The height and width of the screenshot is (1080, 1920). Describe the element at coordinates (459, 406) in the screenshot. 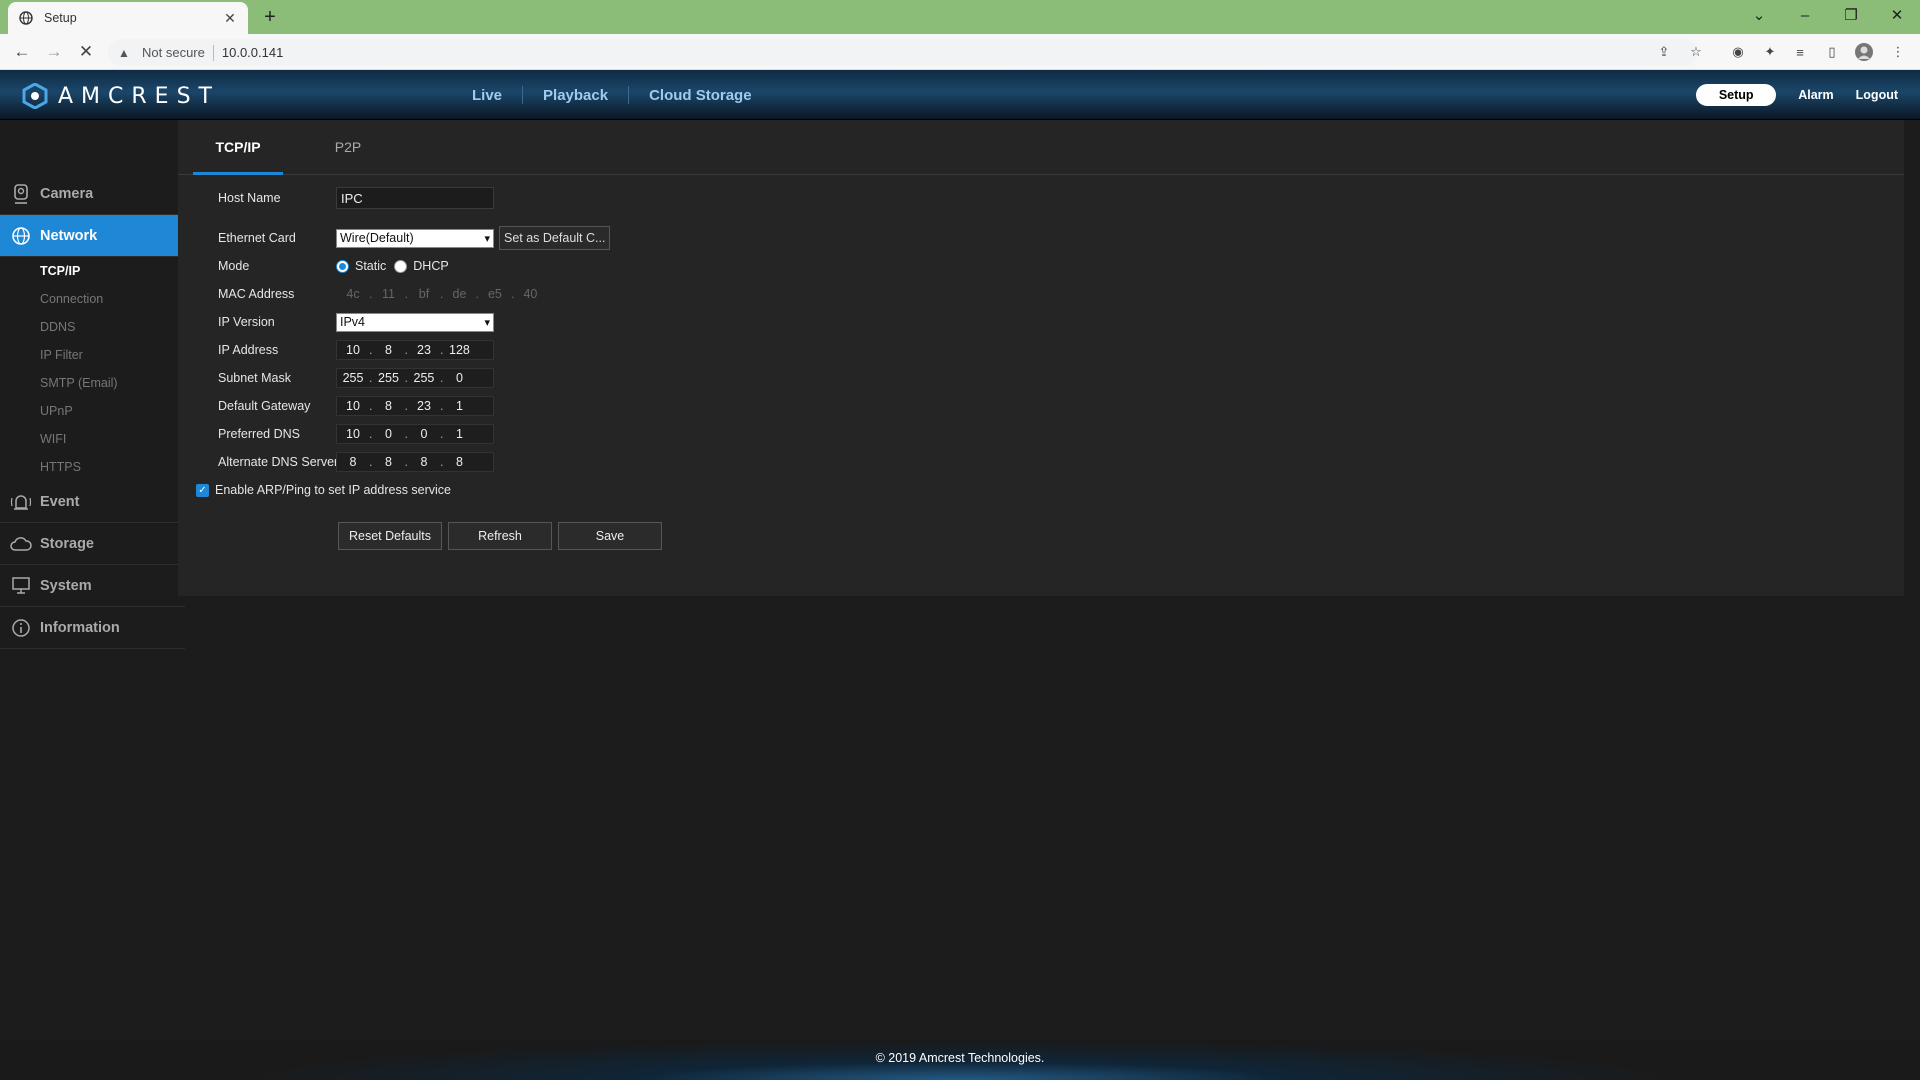

I see `gateway-octet: 1` at that location.